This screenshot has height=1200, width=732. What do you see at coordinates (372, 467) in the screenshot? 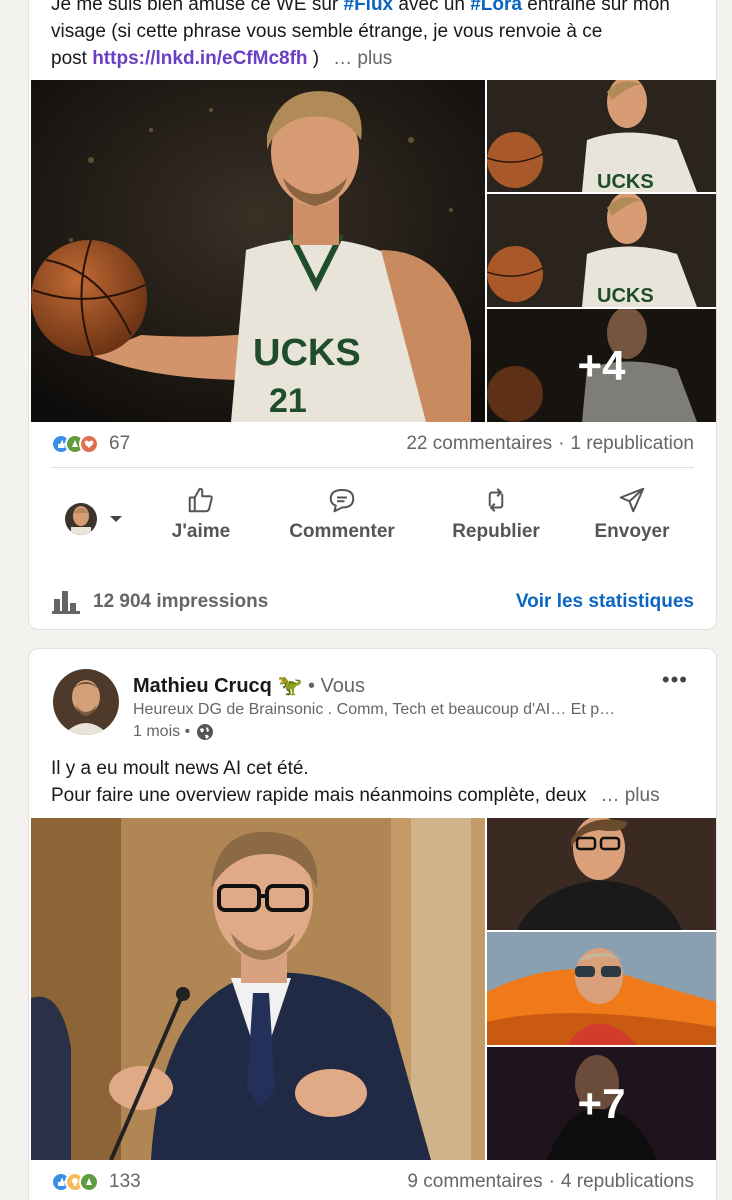
I see `divider` at bounding box center [372, 467].